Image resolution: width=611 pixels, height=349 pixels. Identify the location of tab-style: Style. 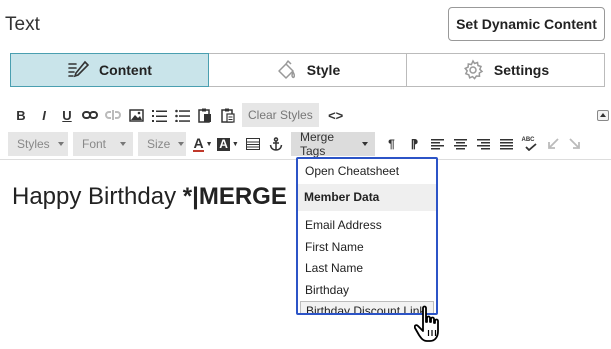
(308, 70).